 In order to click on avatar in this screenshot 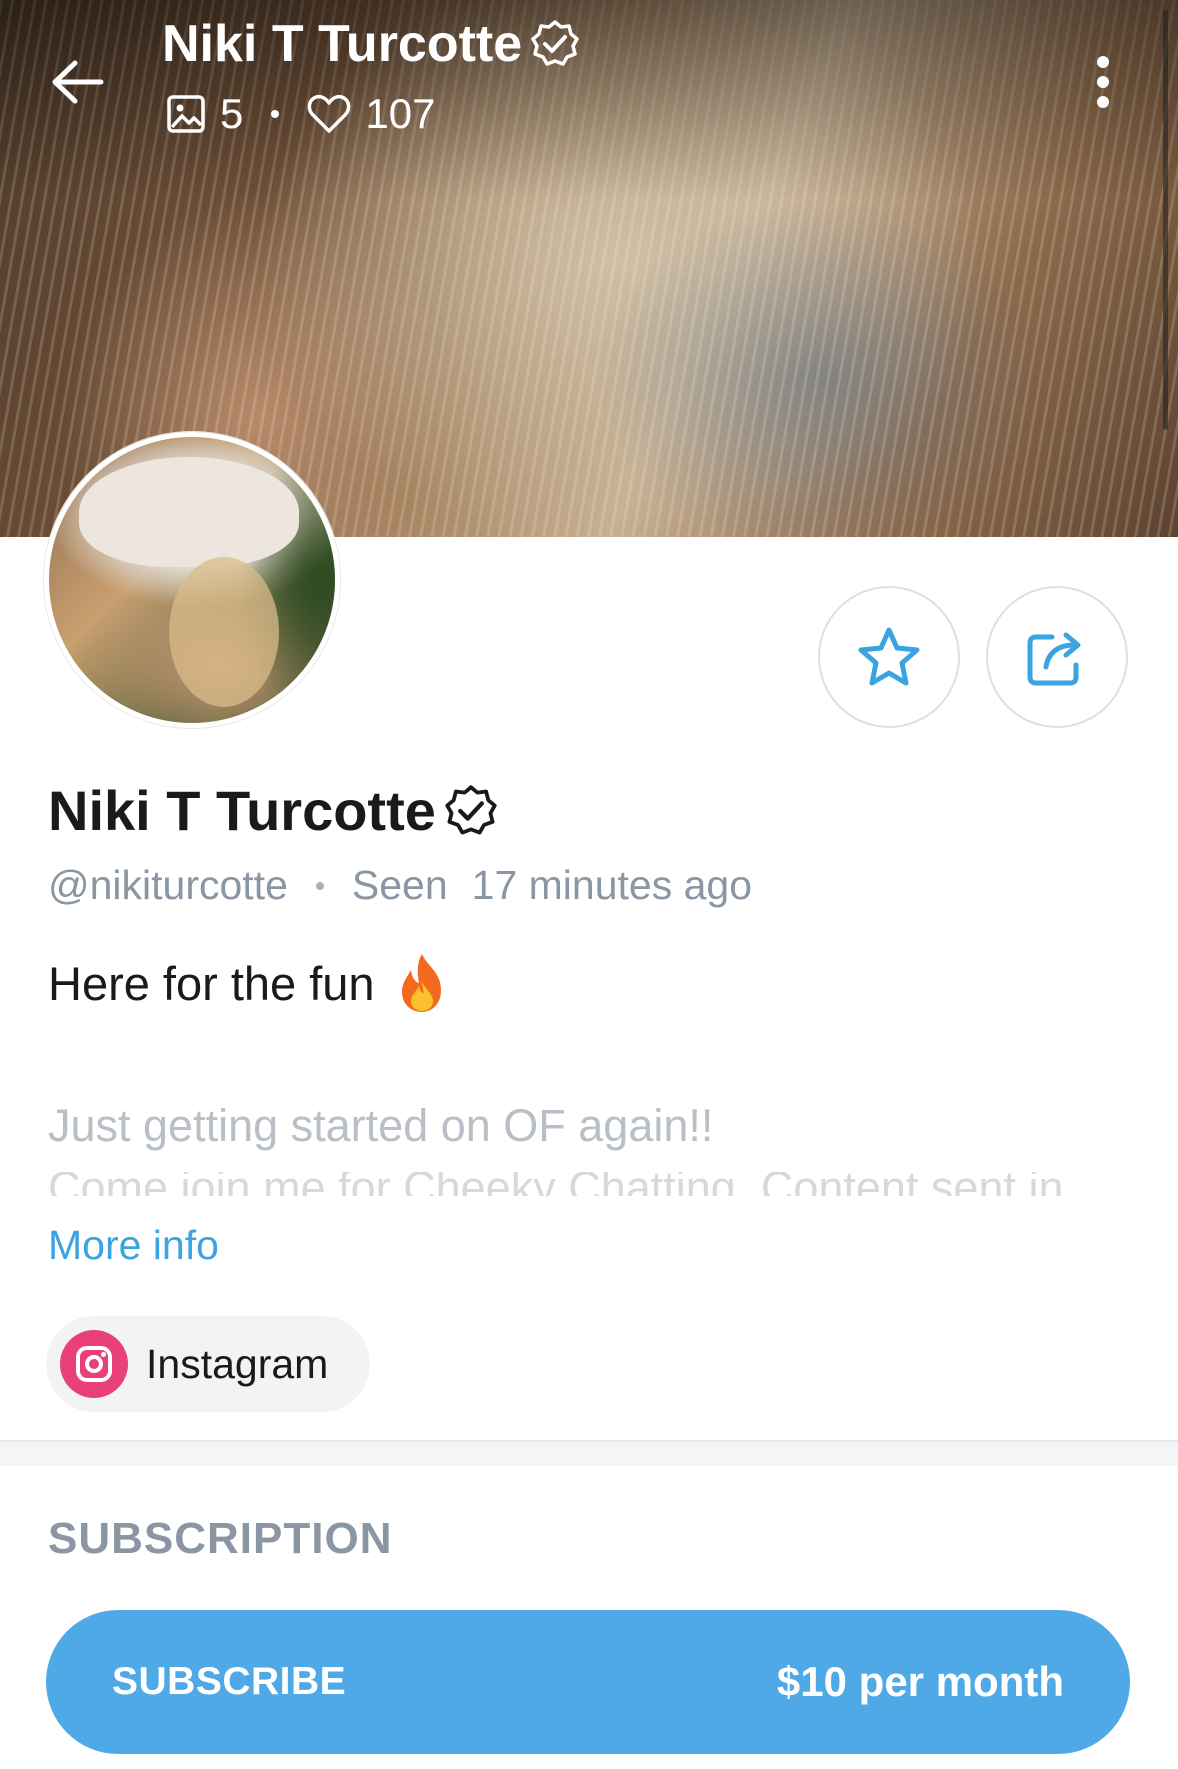, I will do `click(192, 580)`.